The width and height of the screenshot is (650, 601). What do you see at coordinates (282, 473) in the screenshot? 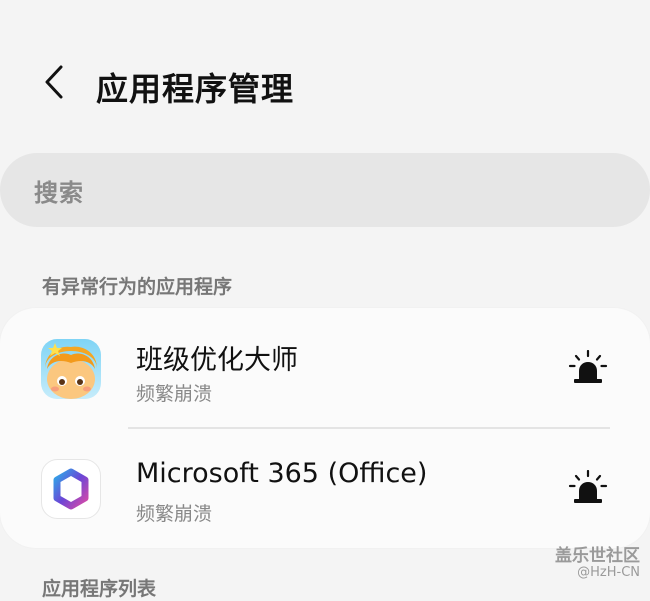
I see `app-name: Microsoft 365 (Office)` at bounding box center [282, 473].